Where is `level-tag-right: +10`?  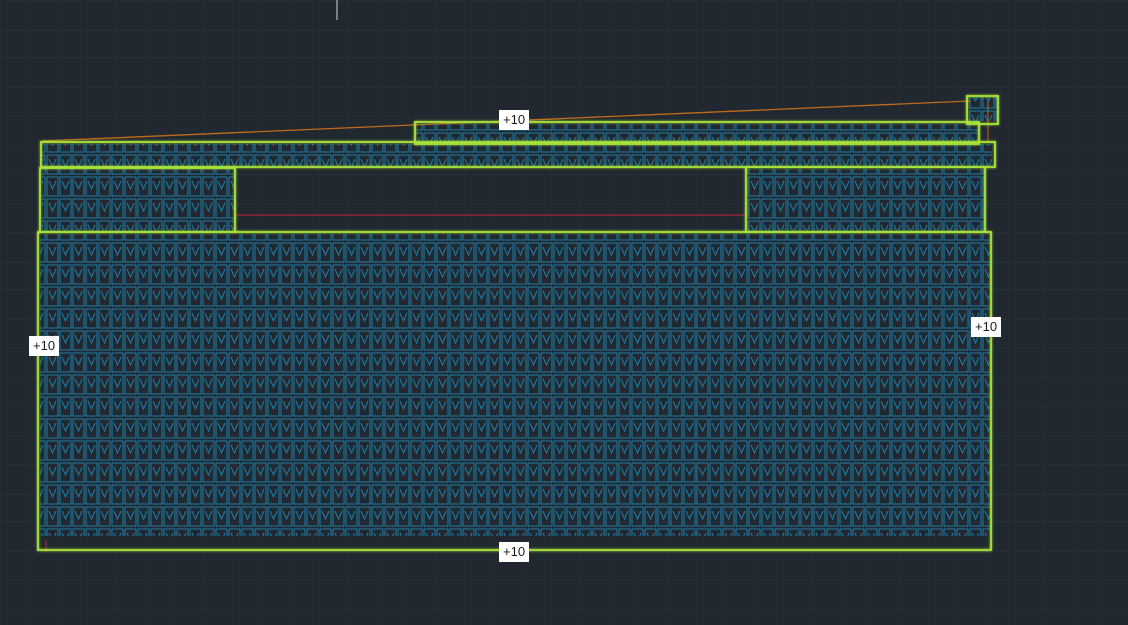 level-tag-right: +10 is located at coordinates (986, 327).